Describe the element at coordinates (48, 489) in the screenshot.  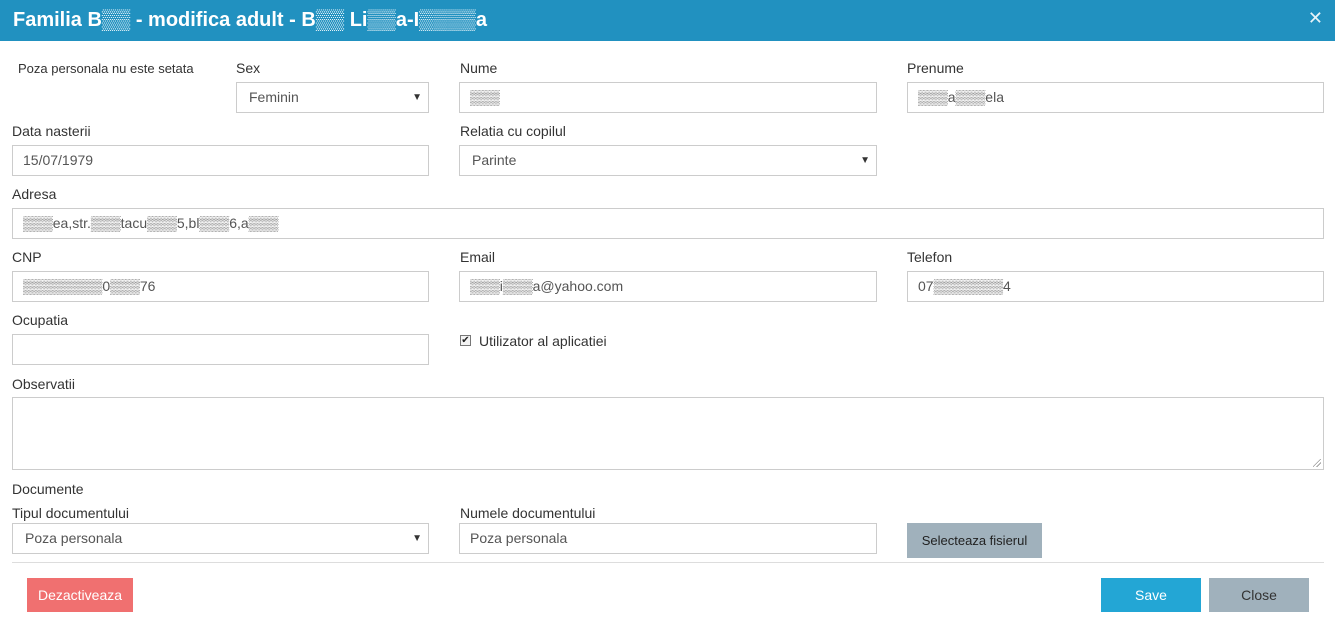
I see `documente-heading: Documente` at that location.